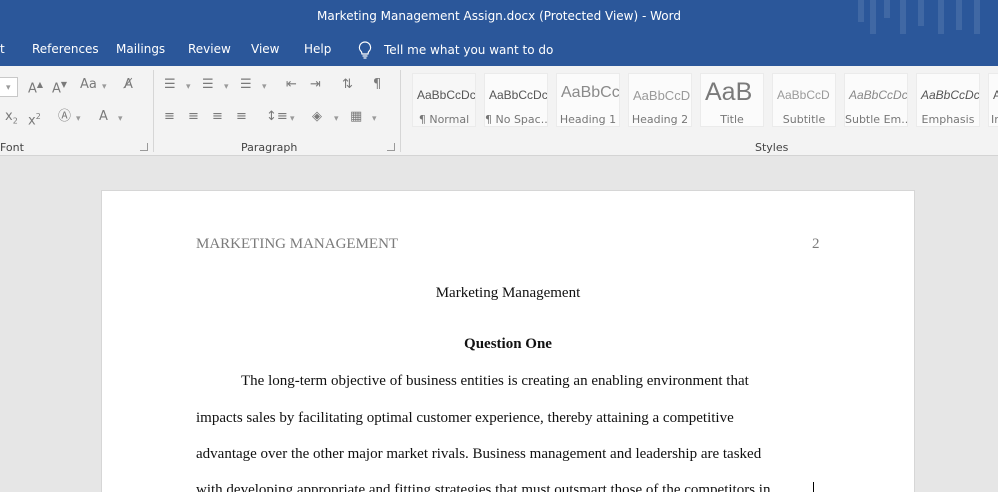  Describe the element at coordinates (804, 119) in the screenshot. I see `style-name: Subtitle` at that location.